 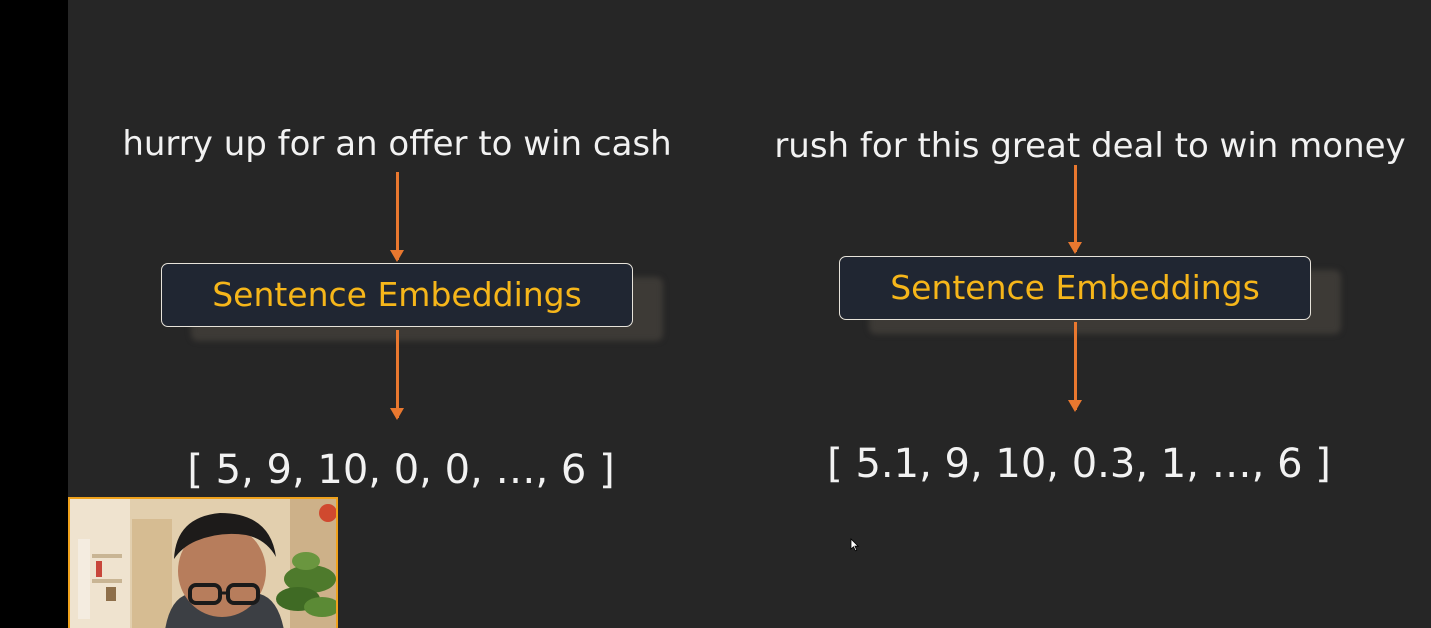 I want to click on right-embedding-label: Sentence Embeddings, so click(x=1075, y=287).